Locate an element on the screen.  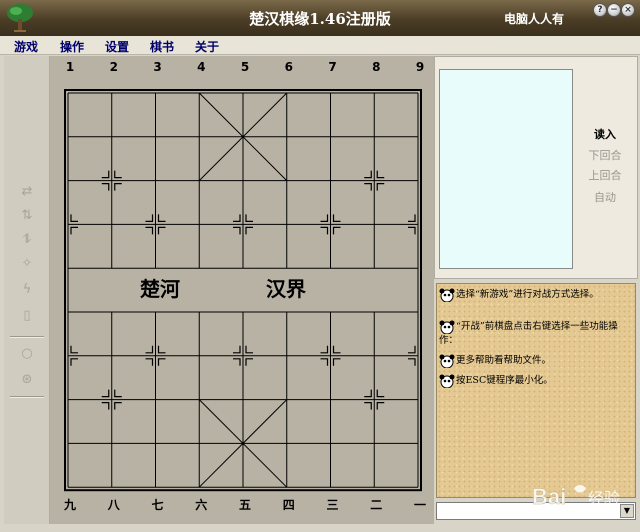
prev-round-button: 上回合 is located at coordinates (605, 175).